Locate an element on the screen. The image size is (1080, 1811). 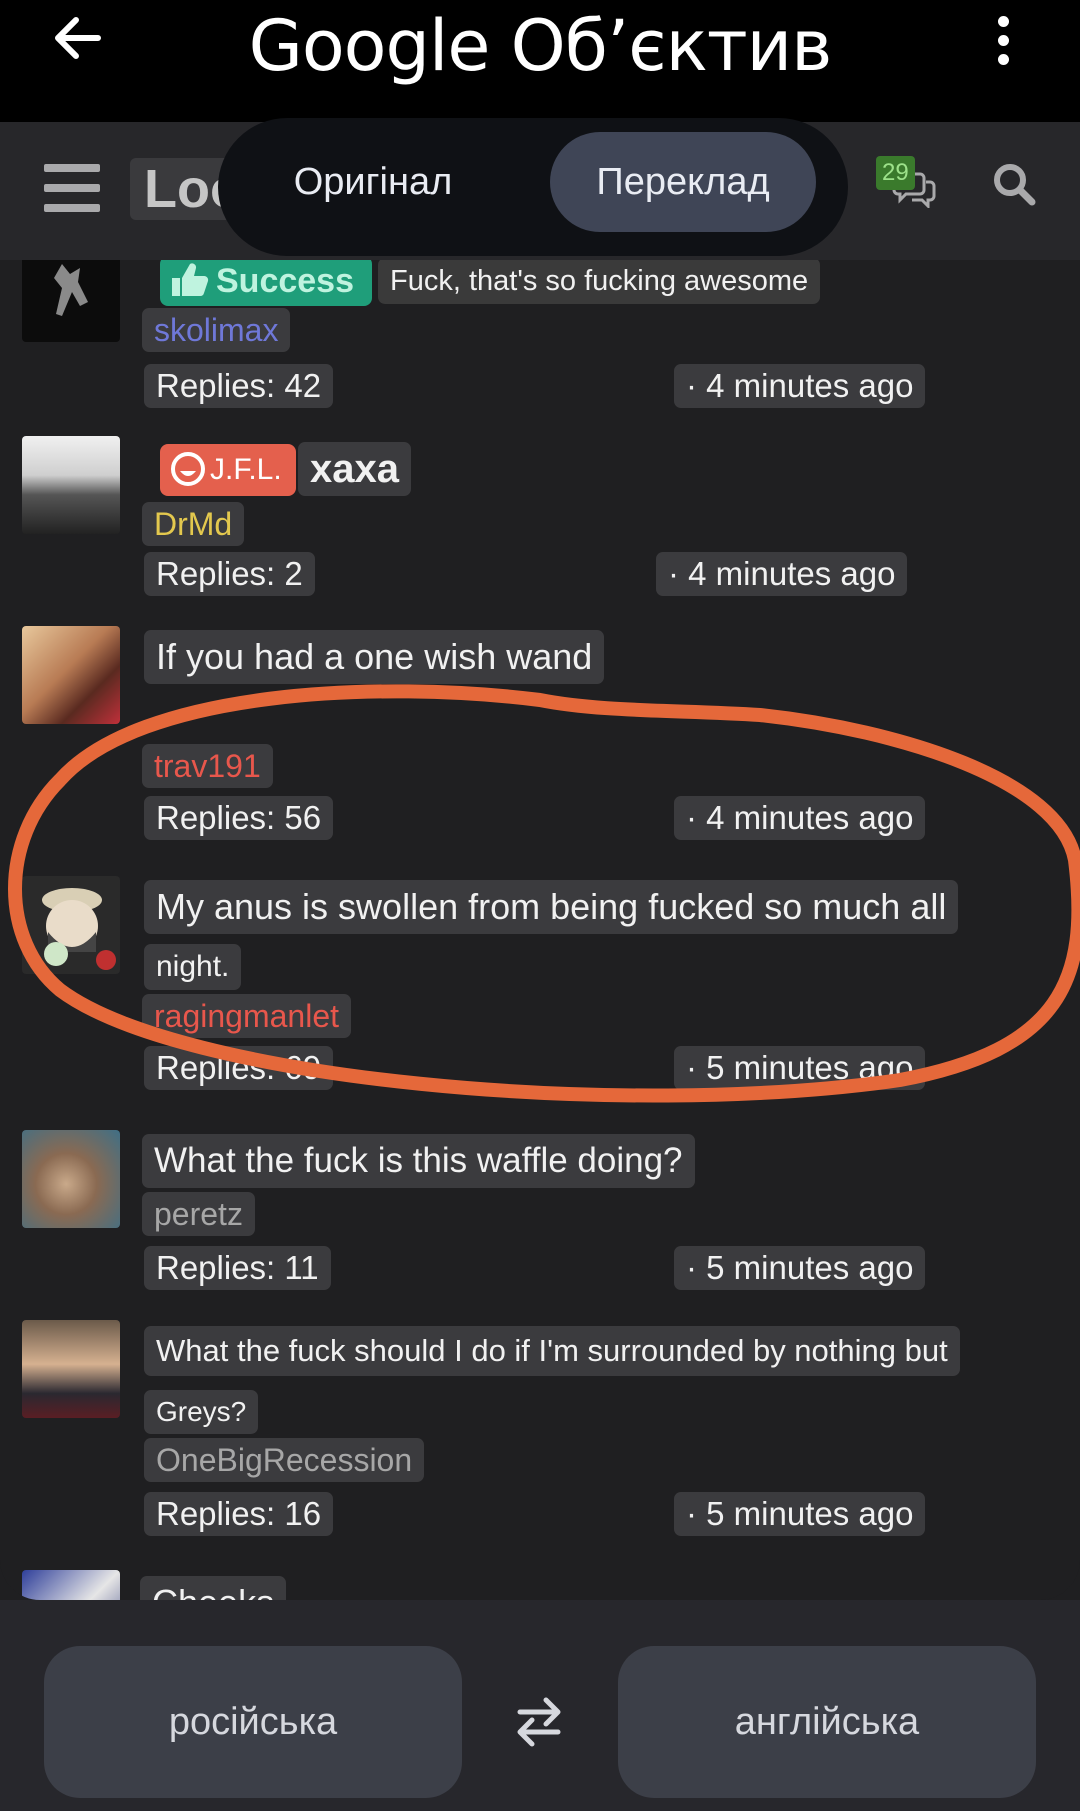
lens-top-bar: Google Об’єктив is located at coordinates (540, 61).